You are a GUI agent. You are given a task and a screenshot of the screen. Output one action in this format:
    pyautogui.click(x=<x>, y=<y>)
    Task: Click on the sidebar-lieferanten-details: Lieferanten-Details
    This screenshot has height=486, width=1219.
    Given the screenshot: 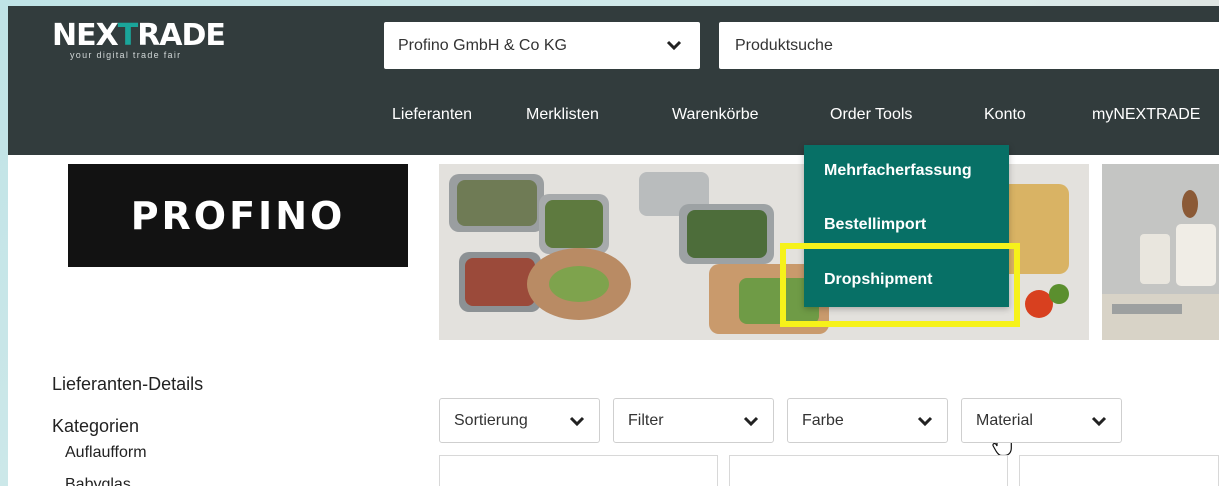 What is the action you would take?
    pyautogui.click(x=127, y=384)
    